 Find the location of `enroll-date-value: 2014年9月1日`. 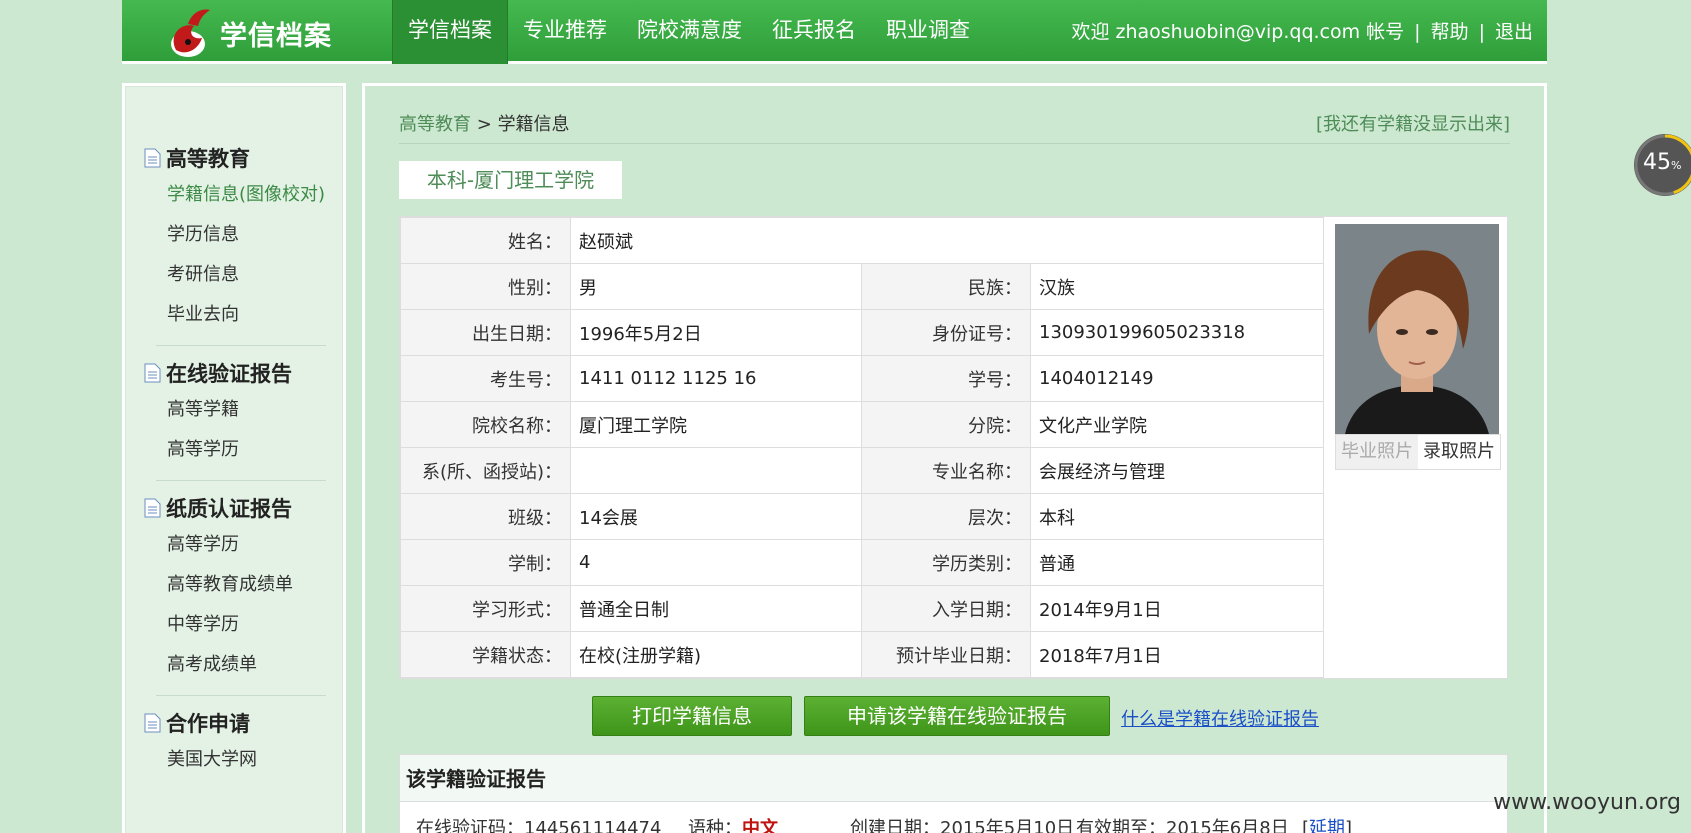

enroll-date-value: 2014年9月1日 is located at coordinates (1177, 608).